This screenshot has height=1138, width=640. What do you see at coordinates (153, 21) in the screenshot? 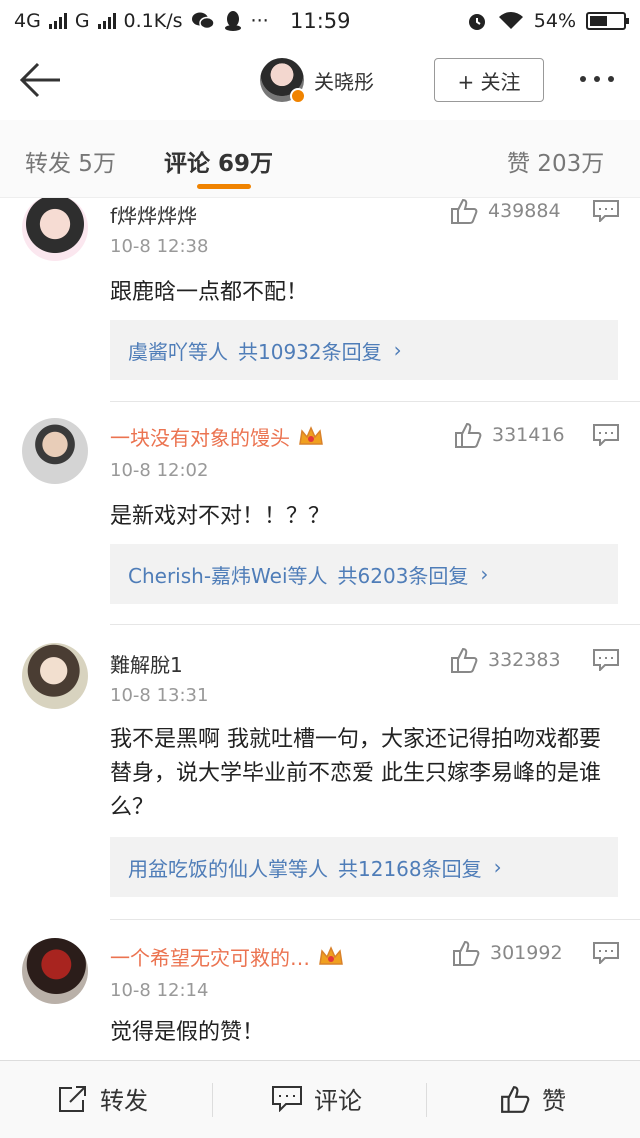
I see `network-speed: 0.1K/s` at bounding box center [153, 21].